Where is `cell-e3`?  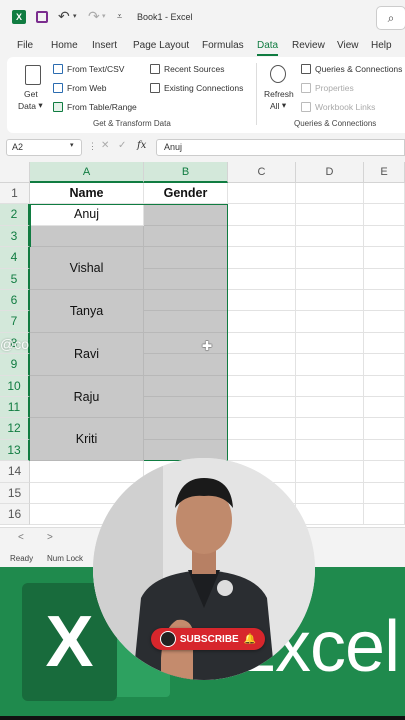 cell-e3 is located at coordinates (384, 236).